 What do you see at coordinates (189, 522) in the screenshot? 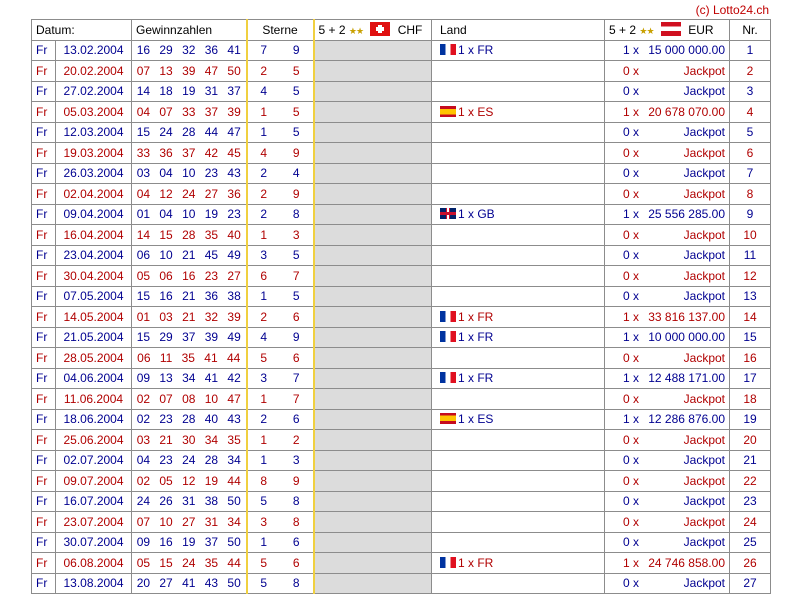
I see `numbers-cell: 07 10 27 31 34` at bounding box center [189, 522].